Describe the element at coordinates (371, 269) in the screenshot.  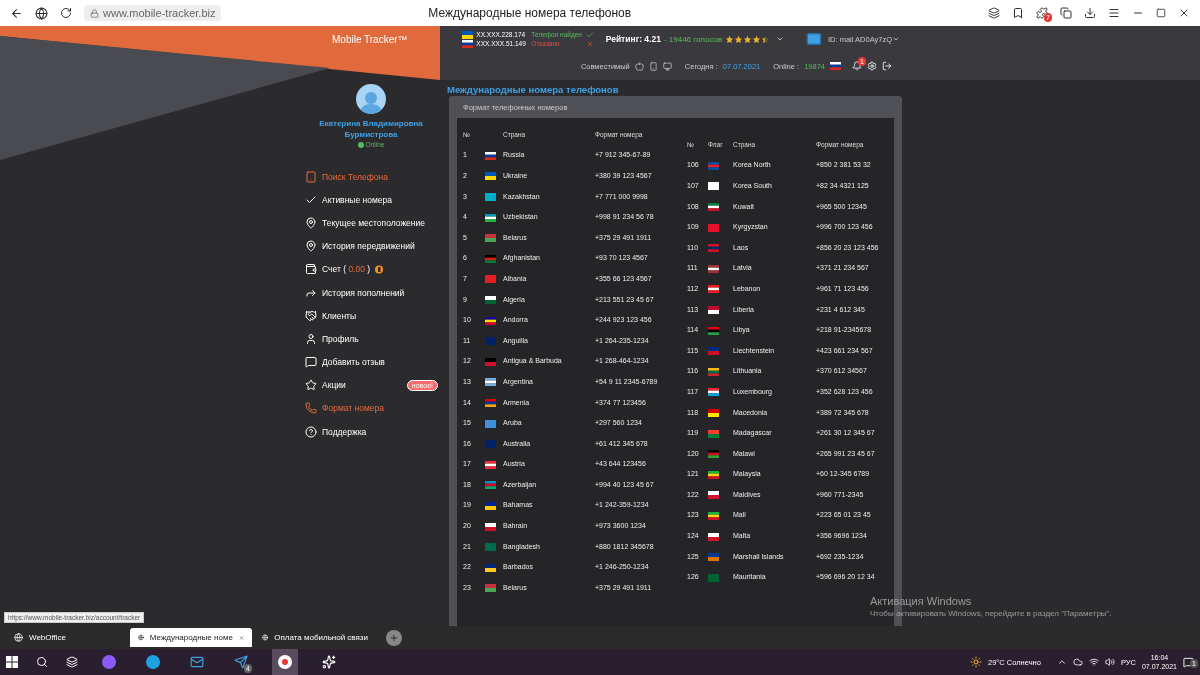
I see `menu-item: Счет ( 0.00 )` at that location.